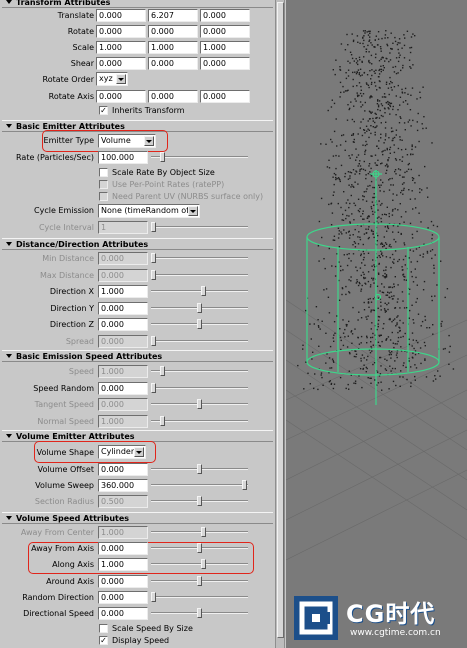 This screenshot has width=467, height=648. I want to click on tangent-speed-slider, so click(199, 404).